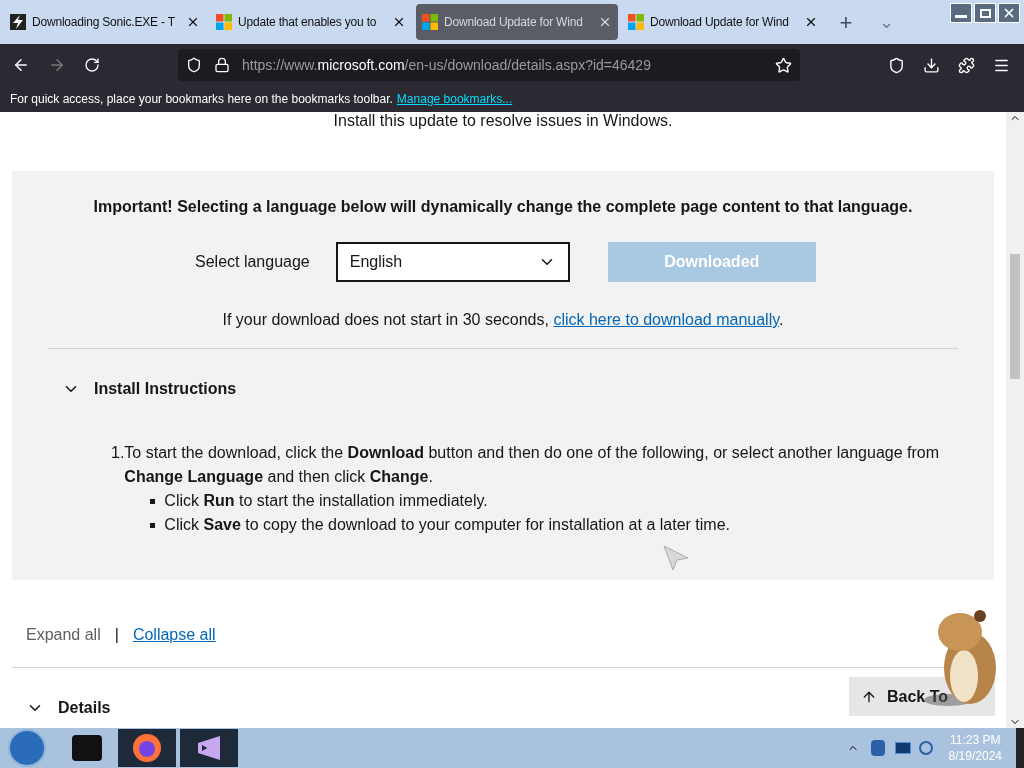  I want to click on lock-icon, so click(222, 65).